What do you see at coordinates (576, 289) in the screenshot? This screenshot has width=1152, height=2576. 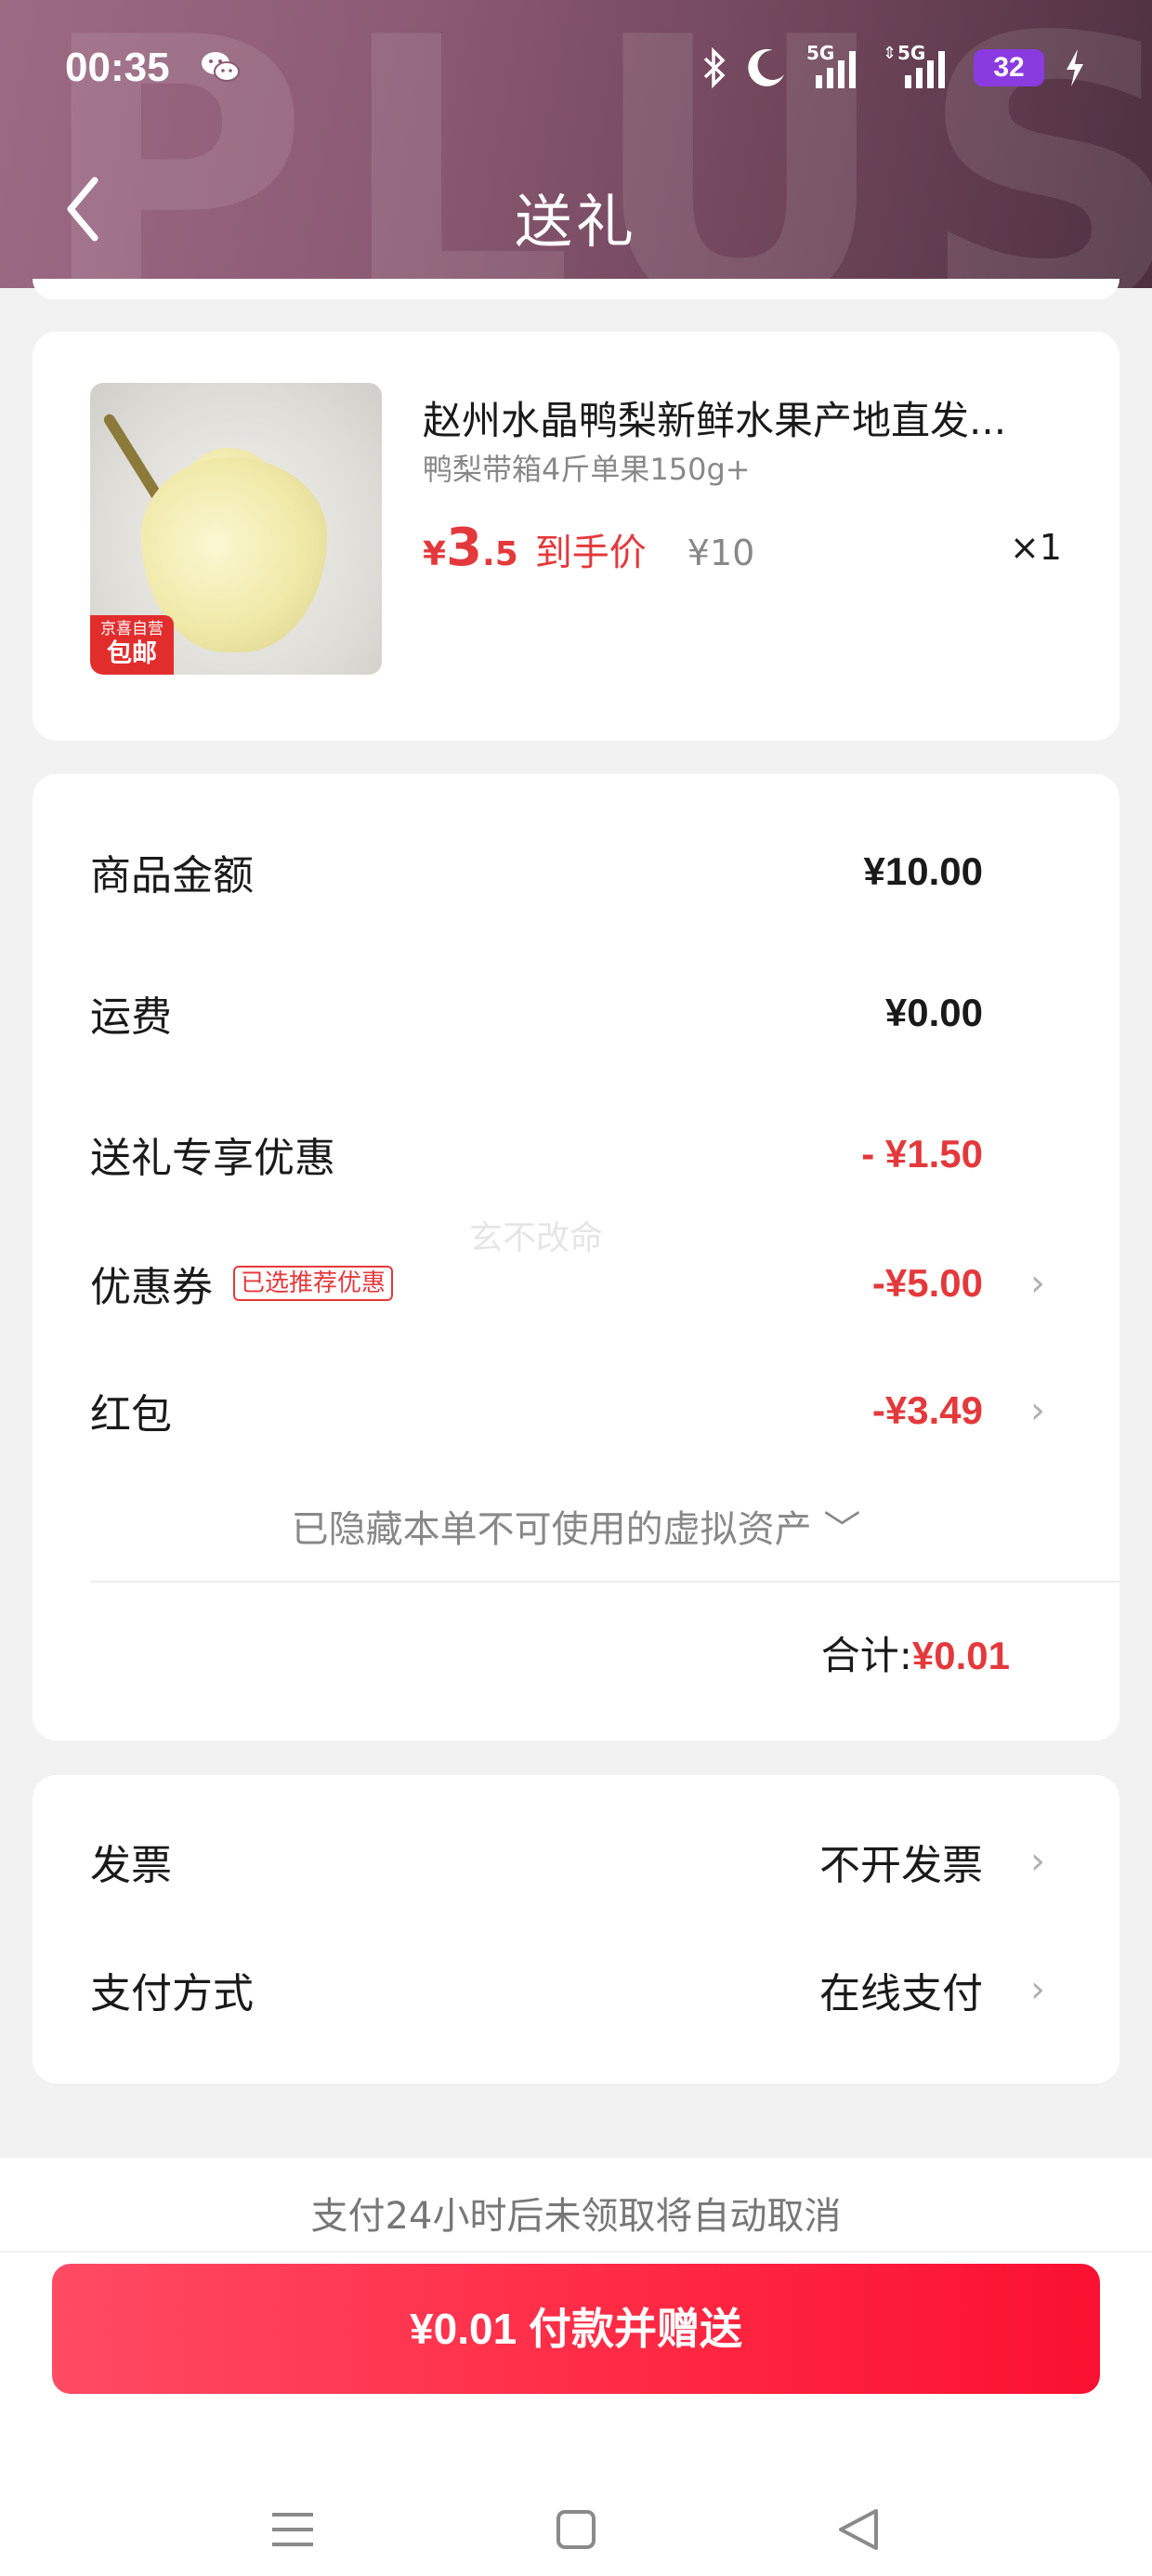 I see `previous-card-edge` at bounding box center [576, 289].